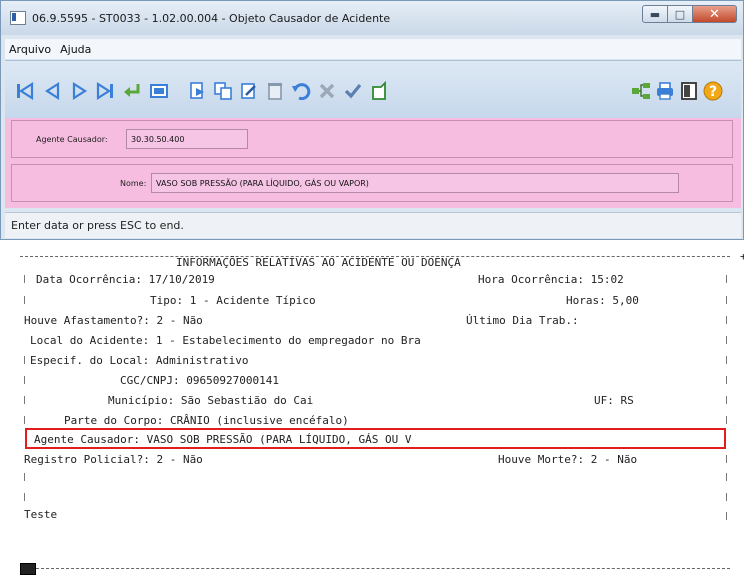 This screenshot has height=577, width=744. I want to click on agente-row: Agente Causador: 30.30.50.400, so click(372, 139).